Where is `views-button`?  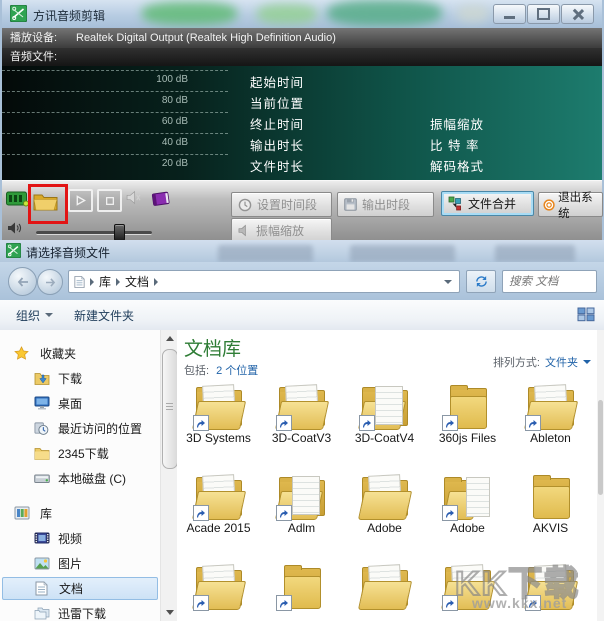 views-button is located at coordinates (586, 317).